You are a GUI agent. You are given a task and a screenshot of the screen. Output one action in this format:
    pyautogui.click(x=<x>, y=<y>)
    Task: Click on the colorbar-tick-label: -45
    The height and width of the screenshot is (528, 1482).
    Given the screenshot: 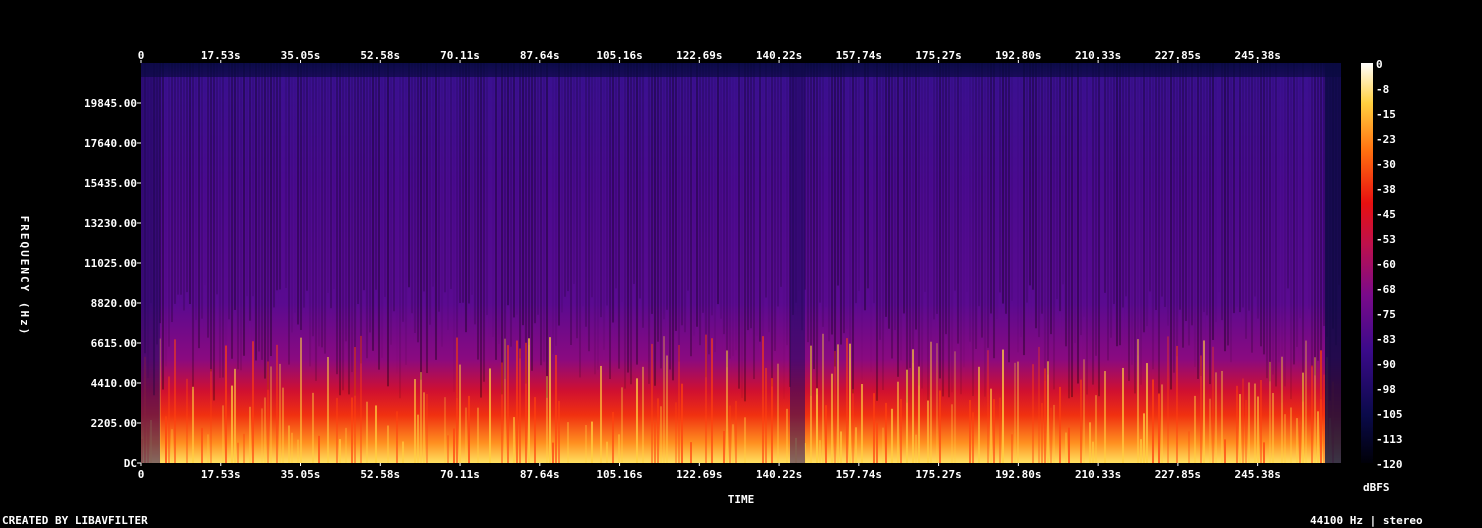 What is the action you would take?
    pyautogui.click(x=1386, y=214)
    